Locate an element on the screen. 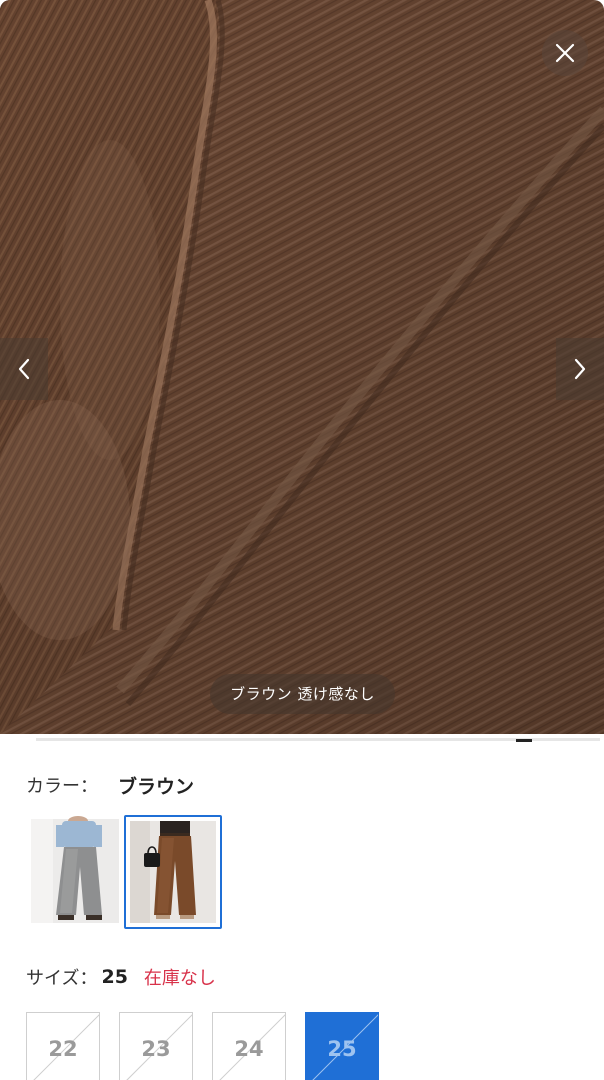  brown-pants-thumbnail is located at coordinates (173, 872).